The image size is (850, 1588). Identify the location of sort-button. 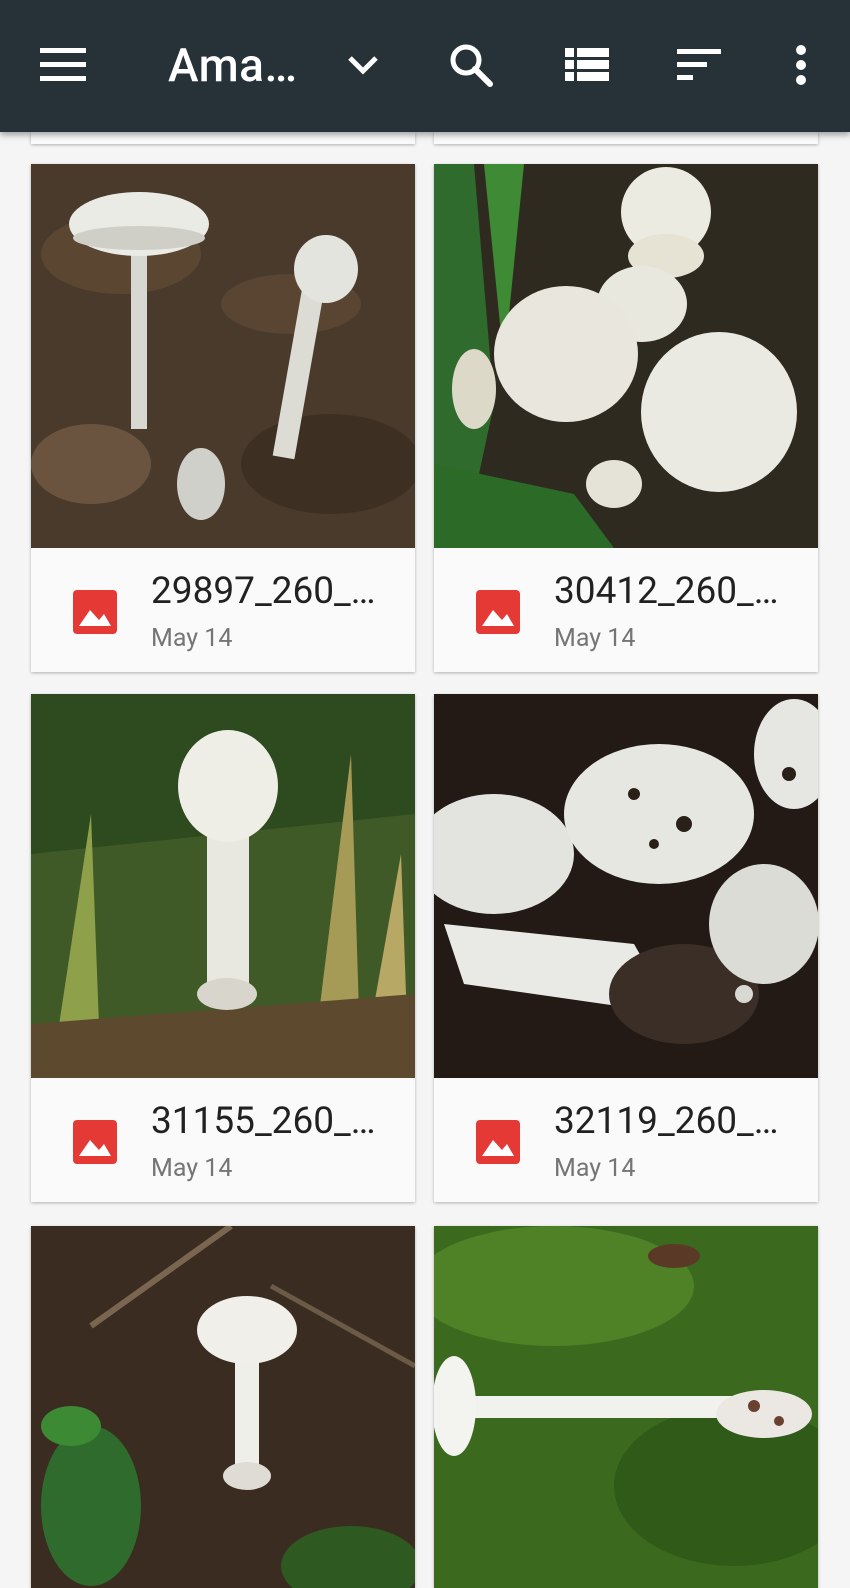
(699, 65).